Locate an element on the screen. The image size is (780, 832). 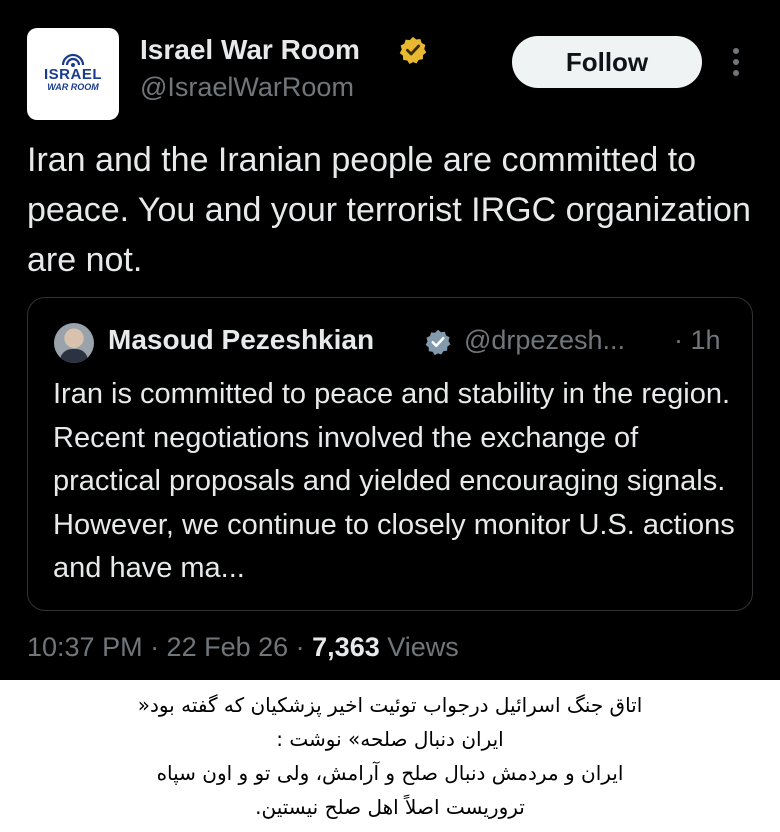
tweet-time-date: 10:37 PM · 22 Feb 26 · is located at coordinates (169, 647).